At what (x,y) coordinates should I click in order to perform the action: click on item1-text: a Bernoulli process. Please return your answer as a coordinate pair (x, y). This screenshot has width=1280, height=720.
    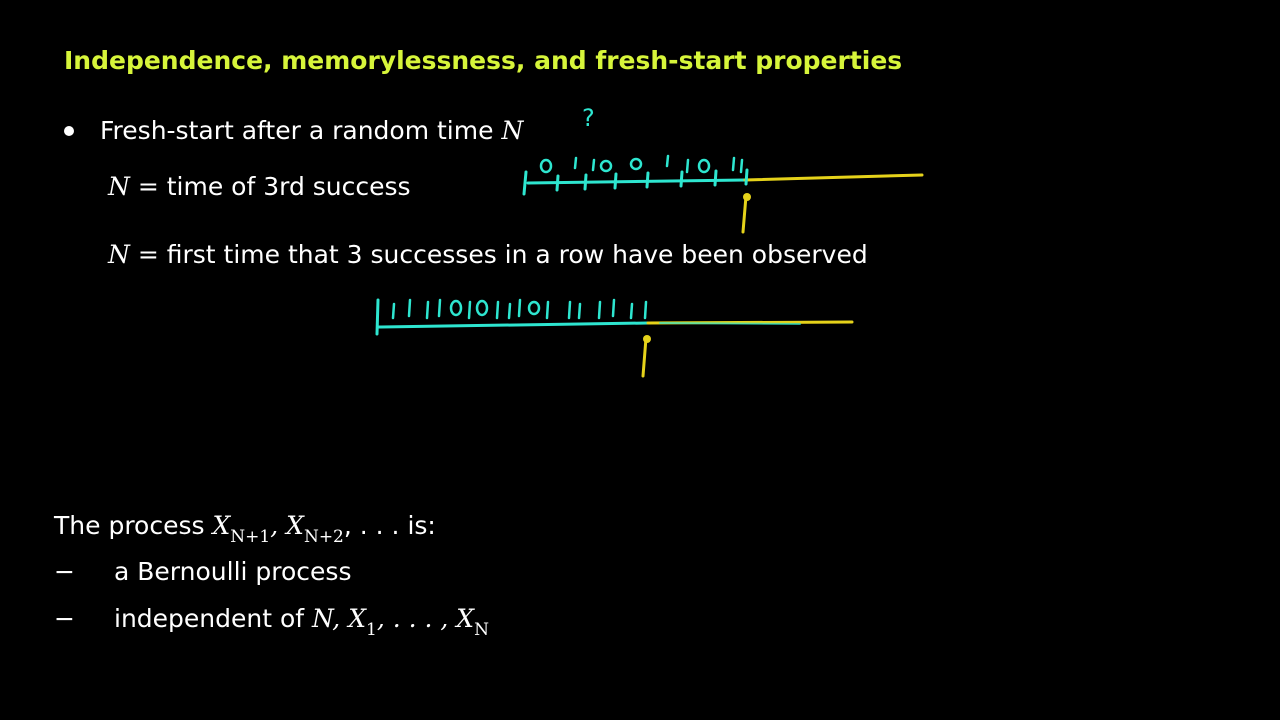
    Looking at the image, I should click on (233, 571).